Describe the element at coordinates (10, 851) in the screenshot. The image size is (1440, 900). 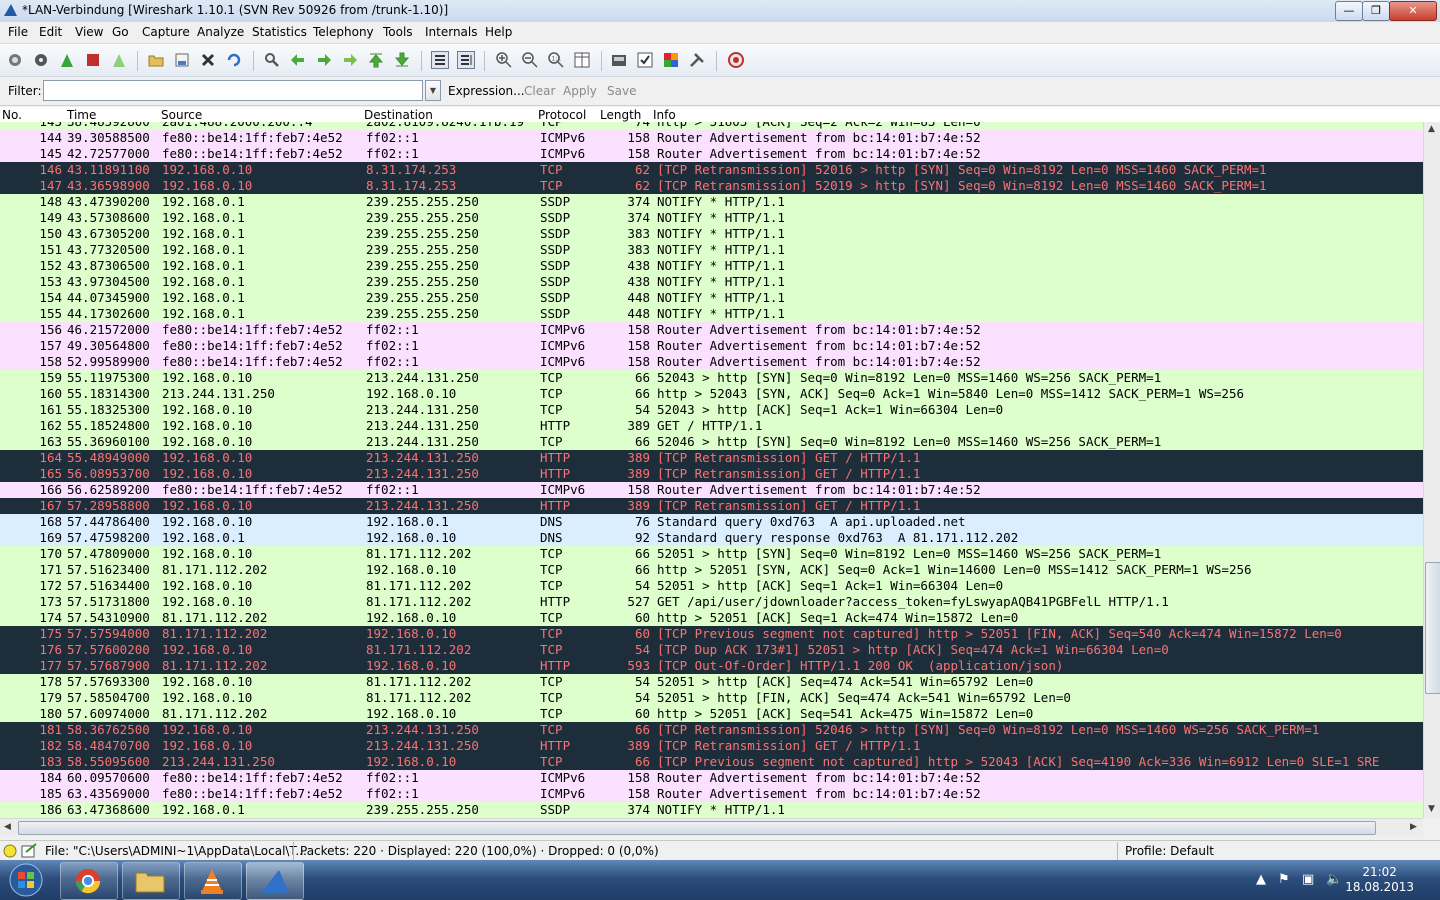
I see `expert-info-icon` at that location.